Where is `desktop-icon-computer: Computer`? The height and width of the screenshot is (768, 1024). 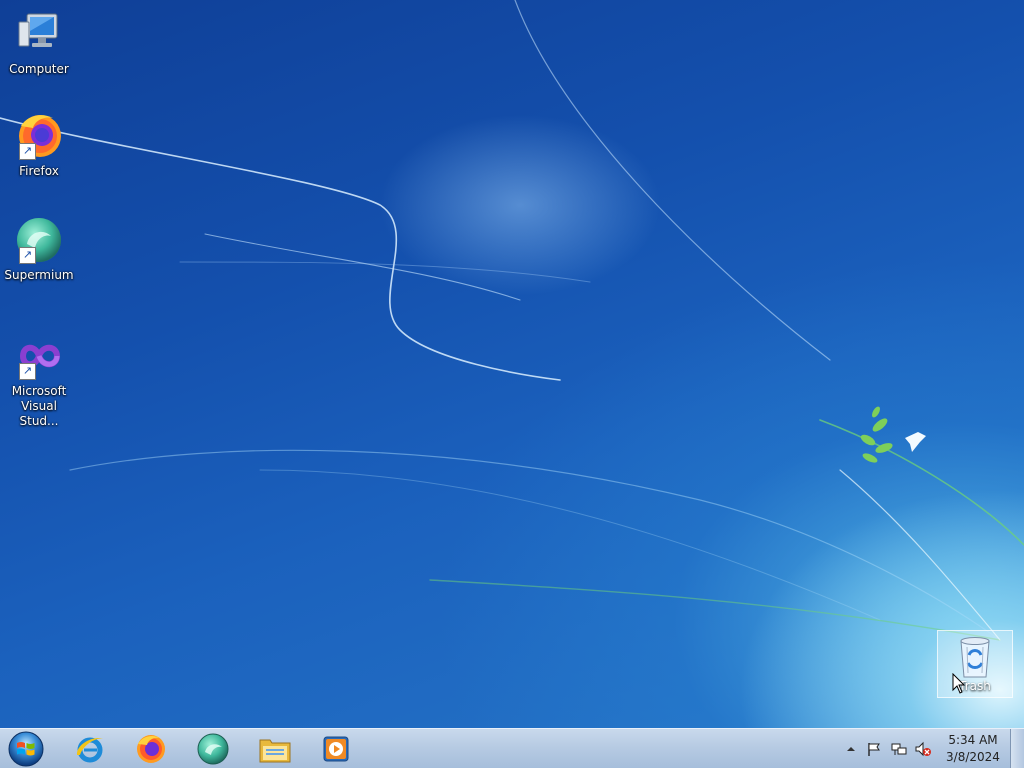 desktop-icon-computer: Computer is located at coordinates (39, 42).